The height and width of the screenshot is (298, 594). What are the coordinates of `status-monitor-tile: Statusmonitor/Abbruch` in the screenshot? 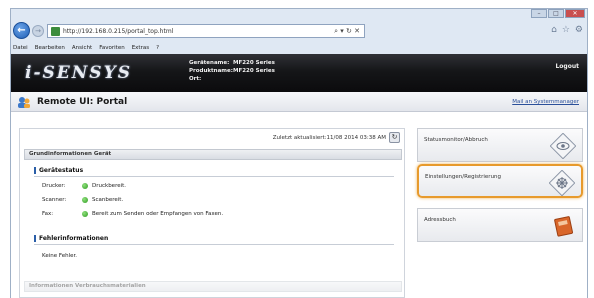 It's located at (500, 145).